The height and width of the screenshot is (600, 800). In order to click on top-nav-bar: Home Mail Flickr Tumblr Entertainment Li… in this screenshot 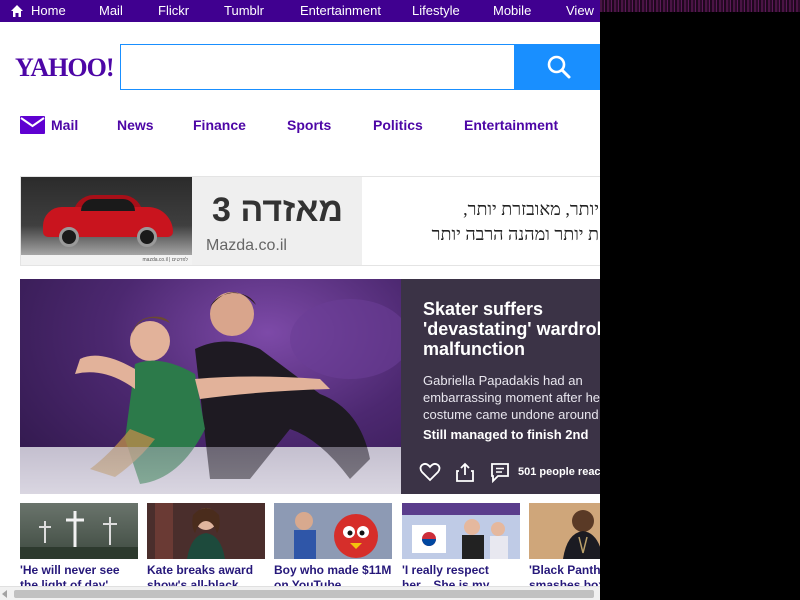, I will do `click(300, 11)`.